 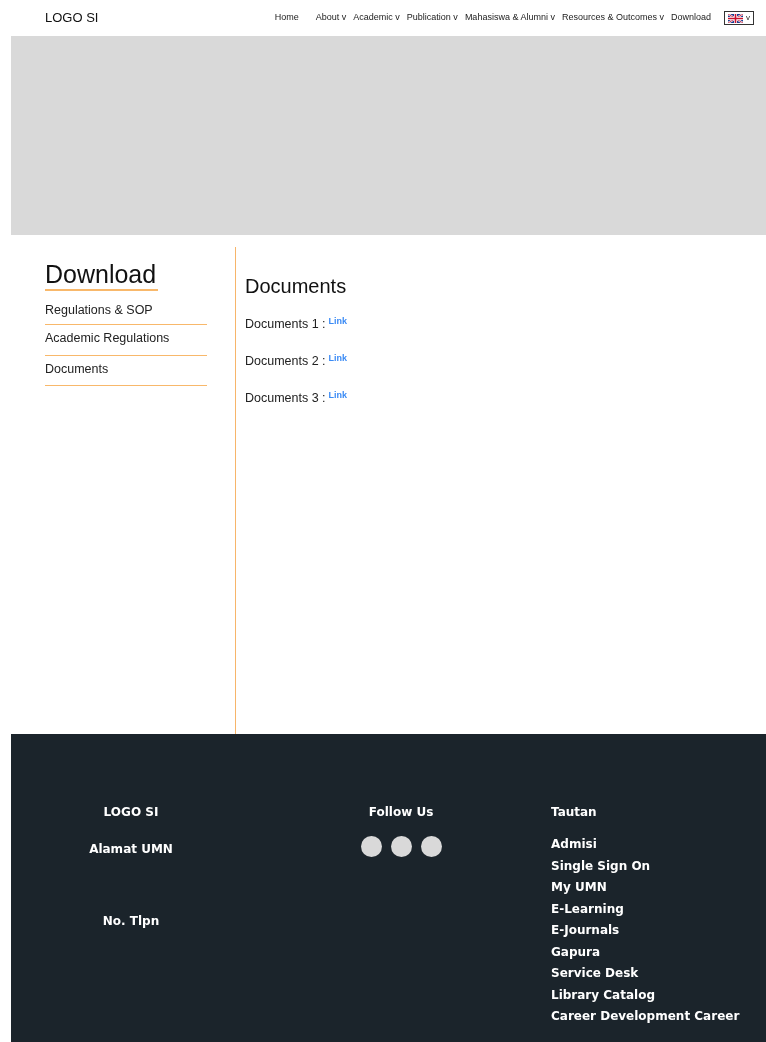 I want to click on nav-link: Home, so click(x=286, y=18).